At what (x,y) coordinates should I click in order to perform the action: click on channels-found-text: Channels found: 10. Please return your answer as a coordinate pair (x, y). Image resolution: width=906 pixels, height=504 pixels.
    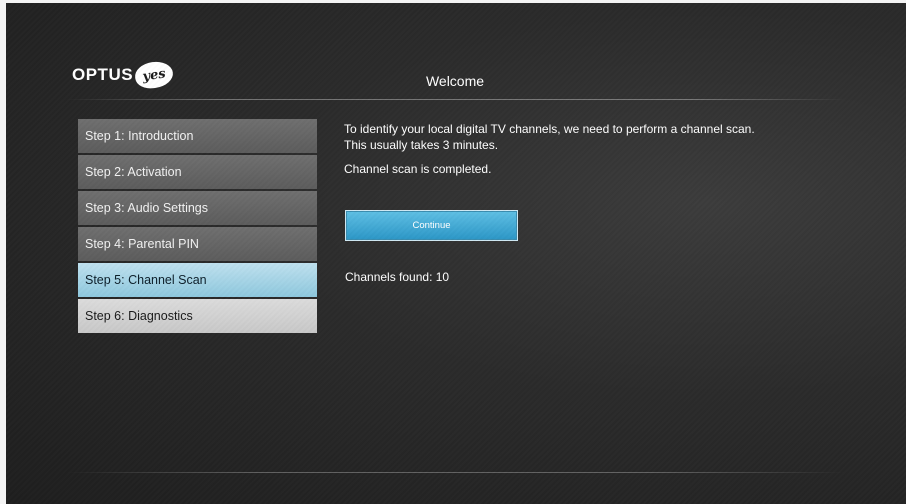
    Looking at the image, I should click on (397, 277).